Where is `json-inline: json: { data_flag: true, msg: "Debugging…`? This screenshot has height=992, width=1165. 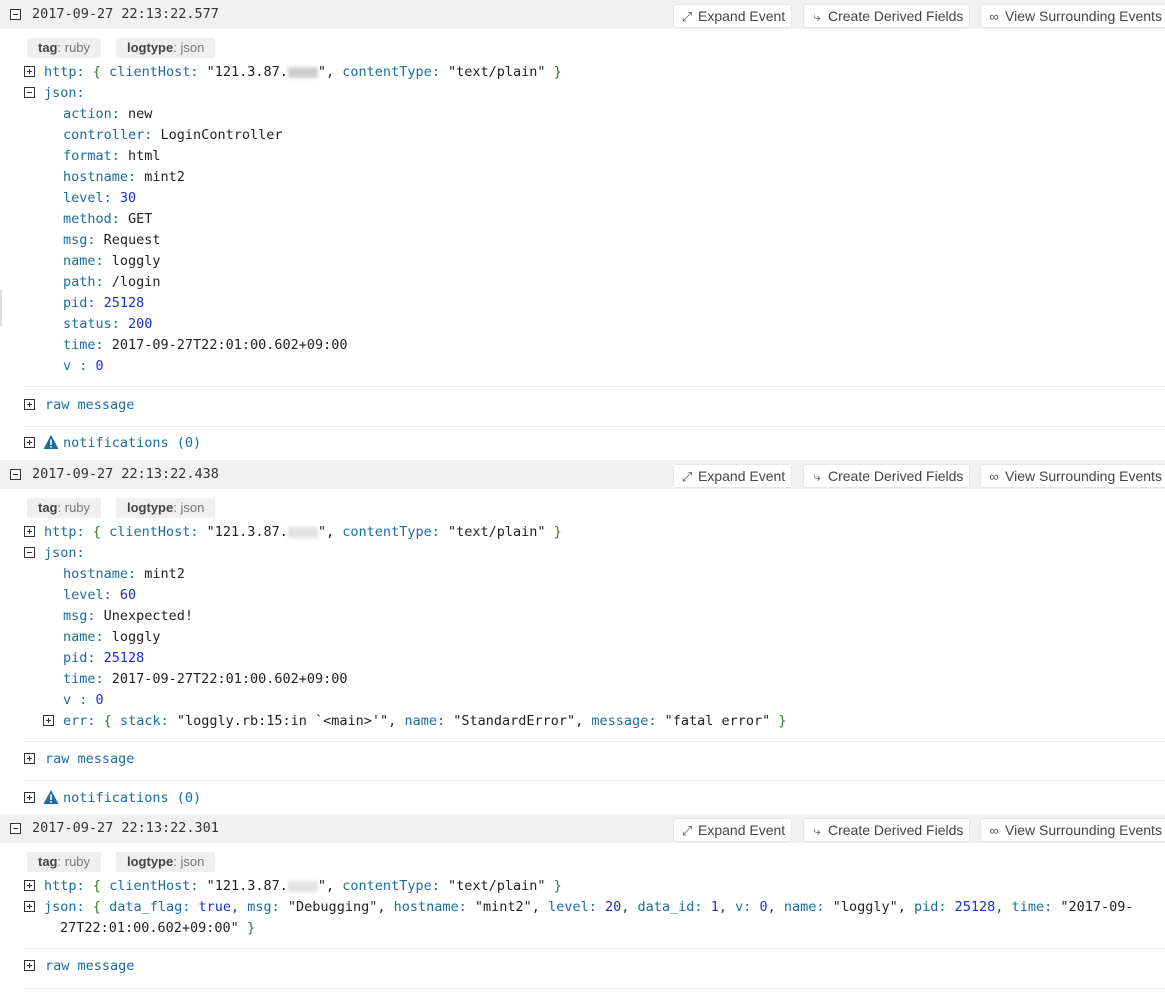
json-inline: json: { data_flag: true, msg: "Debugging… is located at coordinates (589, 907).